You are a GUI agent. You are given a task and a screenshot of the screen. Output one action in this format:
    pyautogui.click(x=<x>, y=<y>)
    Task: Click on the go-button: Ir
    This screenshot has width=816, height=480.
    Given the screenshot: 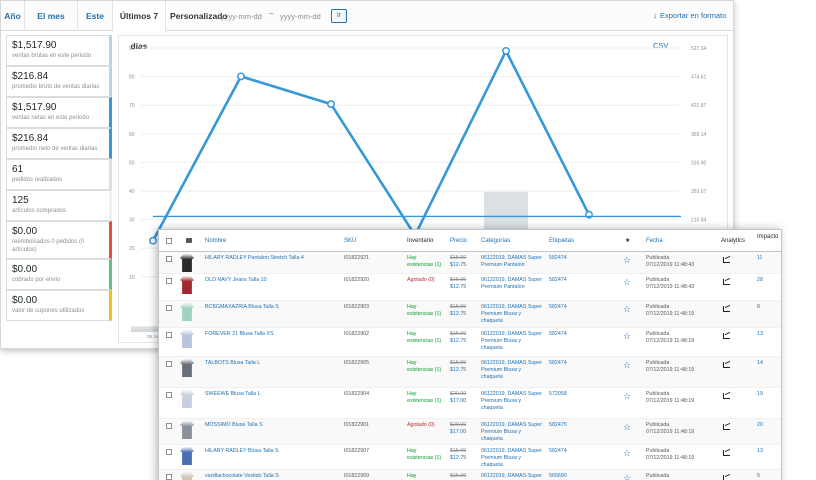 What is the action you would take?
    pyautogui.click(x=339, y=16)
    